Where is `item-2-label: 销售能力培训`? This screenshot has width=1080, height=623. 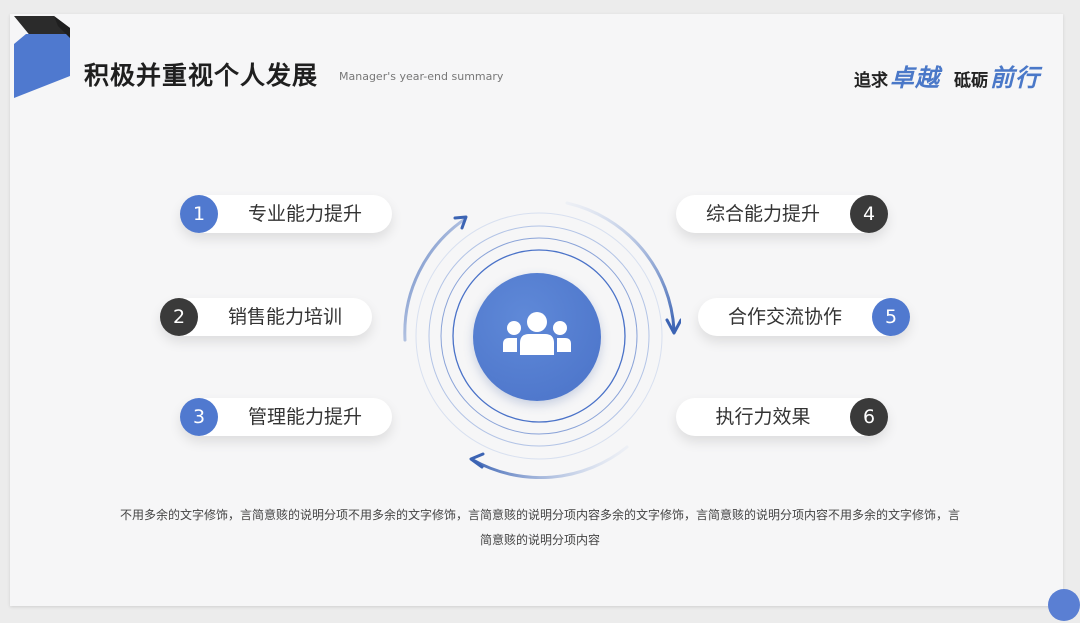
item-2-label: 销售能力培训 is located at coordinates (284, 317).